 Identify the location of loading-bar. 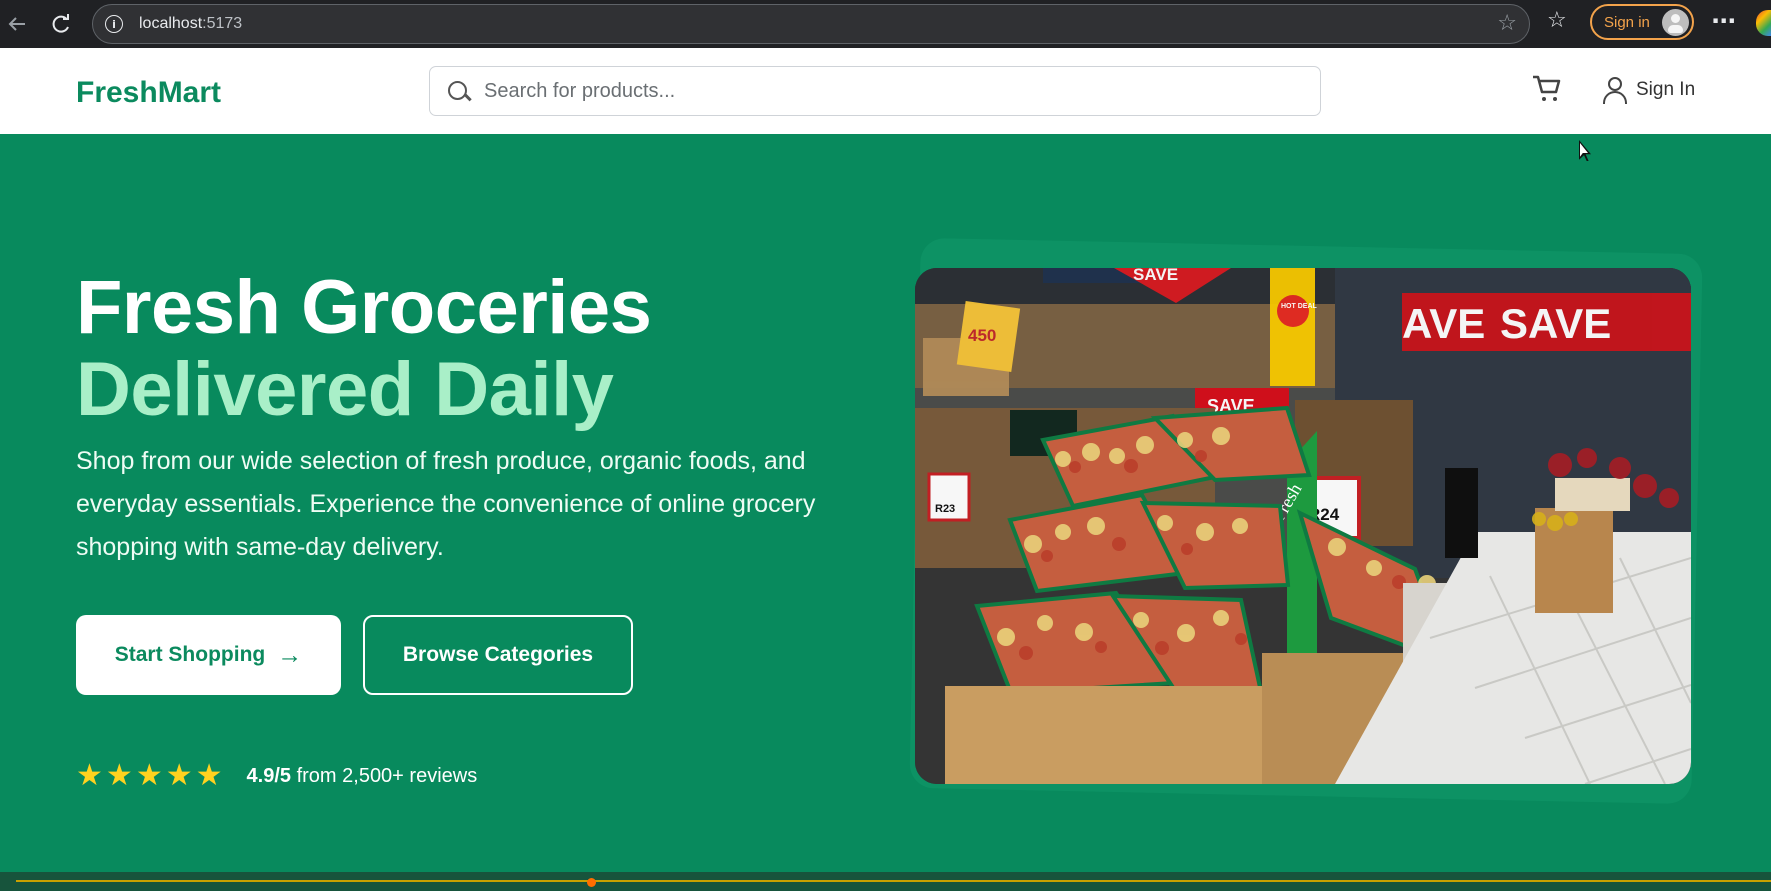
(893, 881).